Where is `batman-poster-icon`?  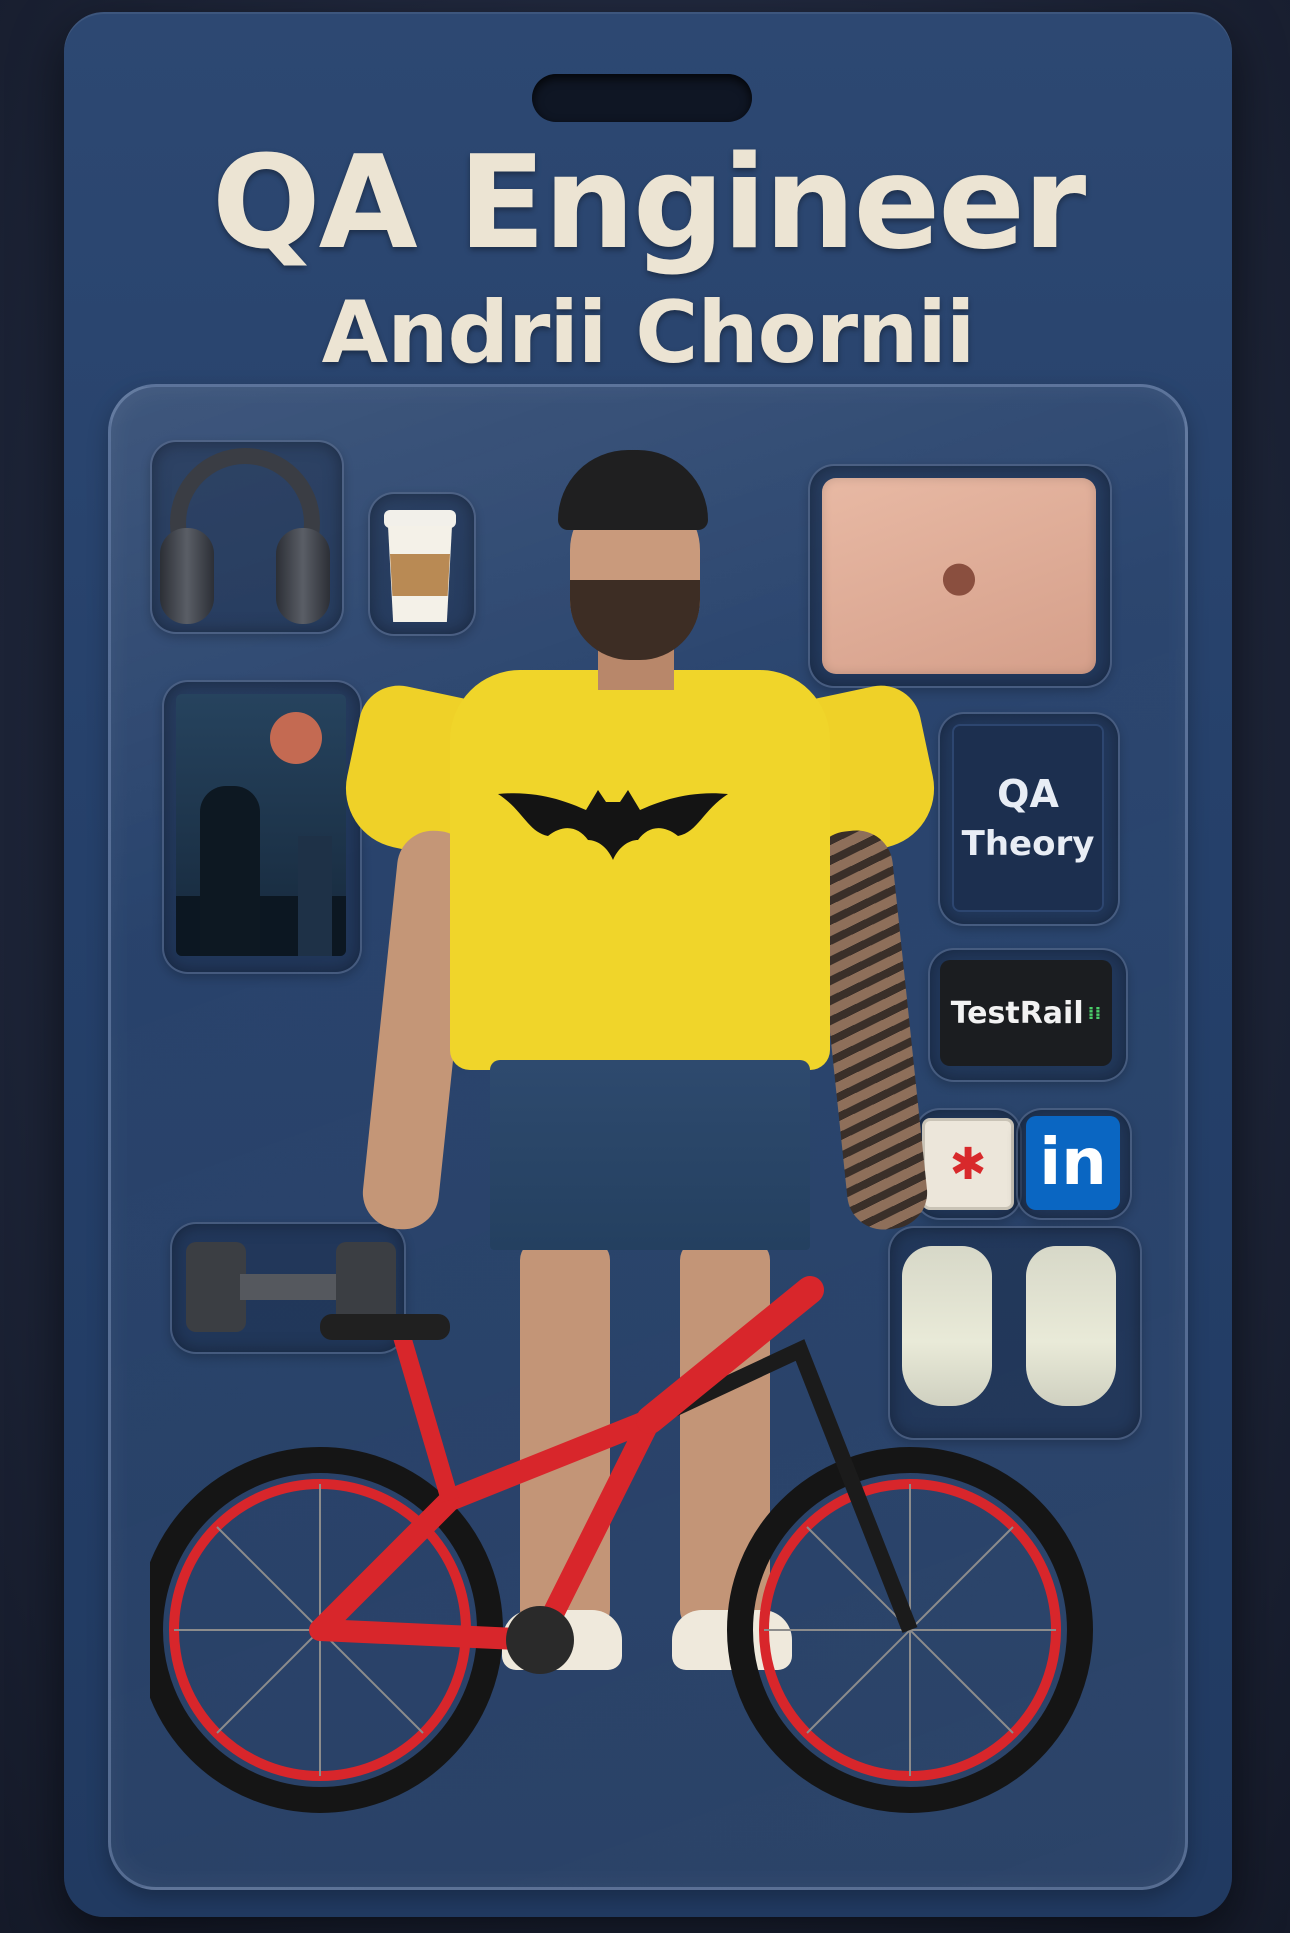
batman-poster-icon is located at coordinates (261, 825).